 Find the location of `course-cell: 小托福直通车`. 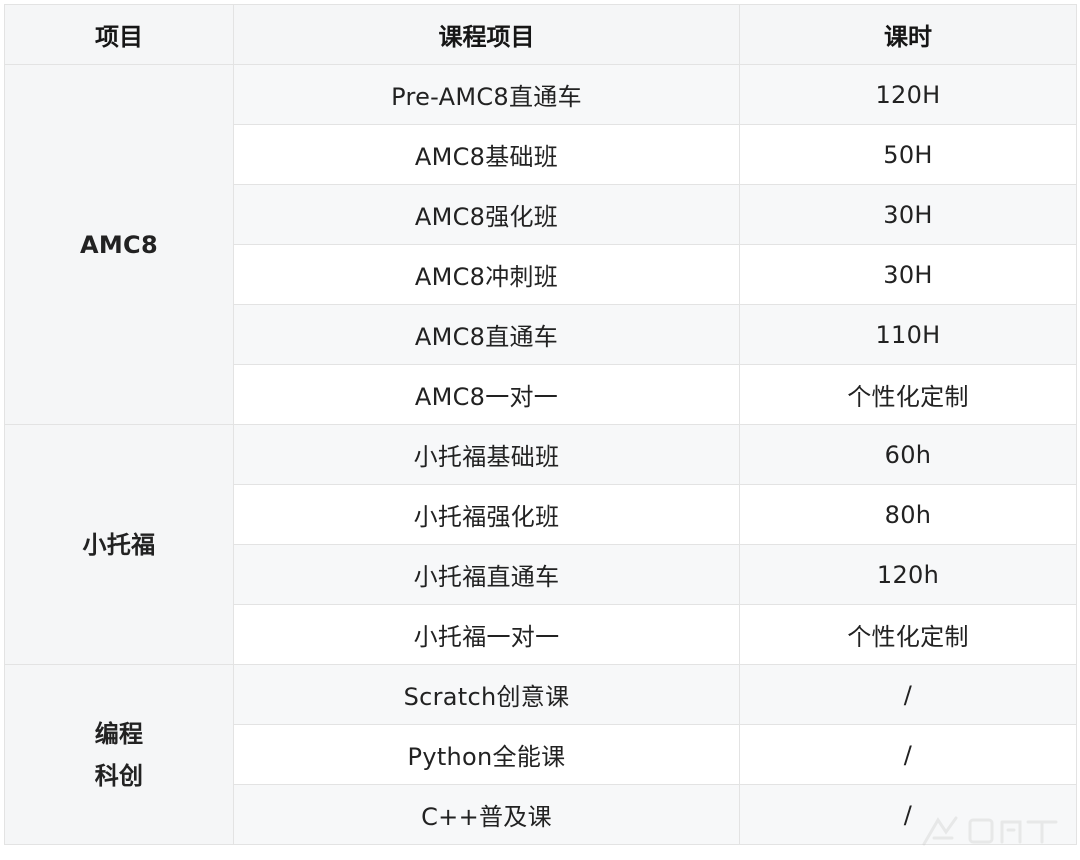

course-cell: 小托福直通车 is located at coordinates (486, 574).